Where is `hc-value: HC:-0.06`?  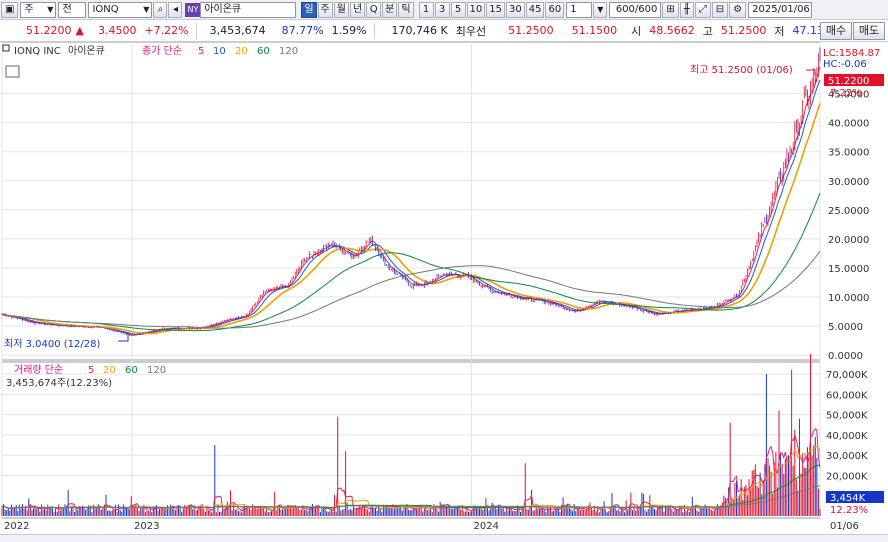
hc-value: HC:-0.06 is located at coordinates (845, 64).